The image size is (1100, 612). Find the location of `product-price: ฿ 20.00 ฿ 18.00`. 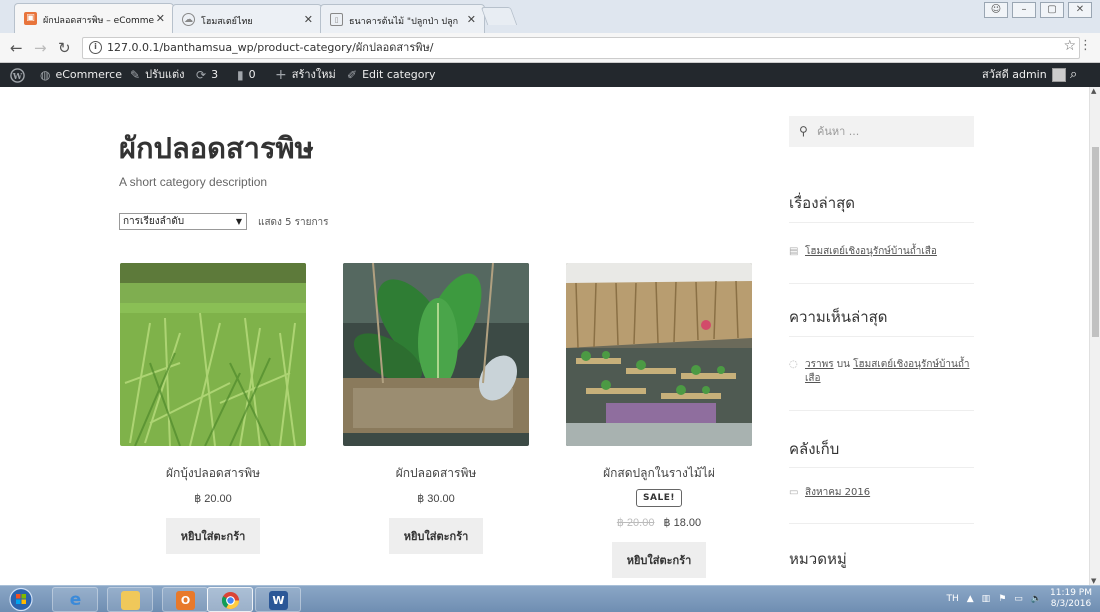

product-price: ฿ 20.00 ฿ 18.00 is located at coordinates (659, 522).